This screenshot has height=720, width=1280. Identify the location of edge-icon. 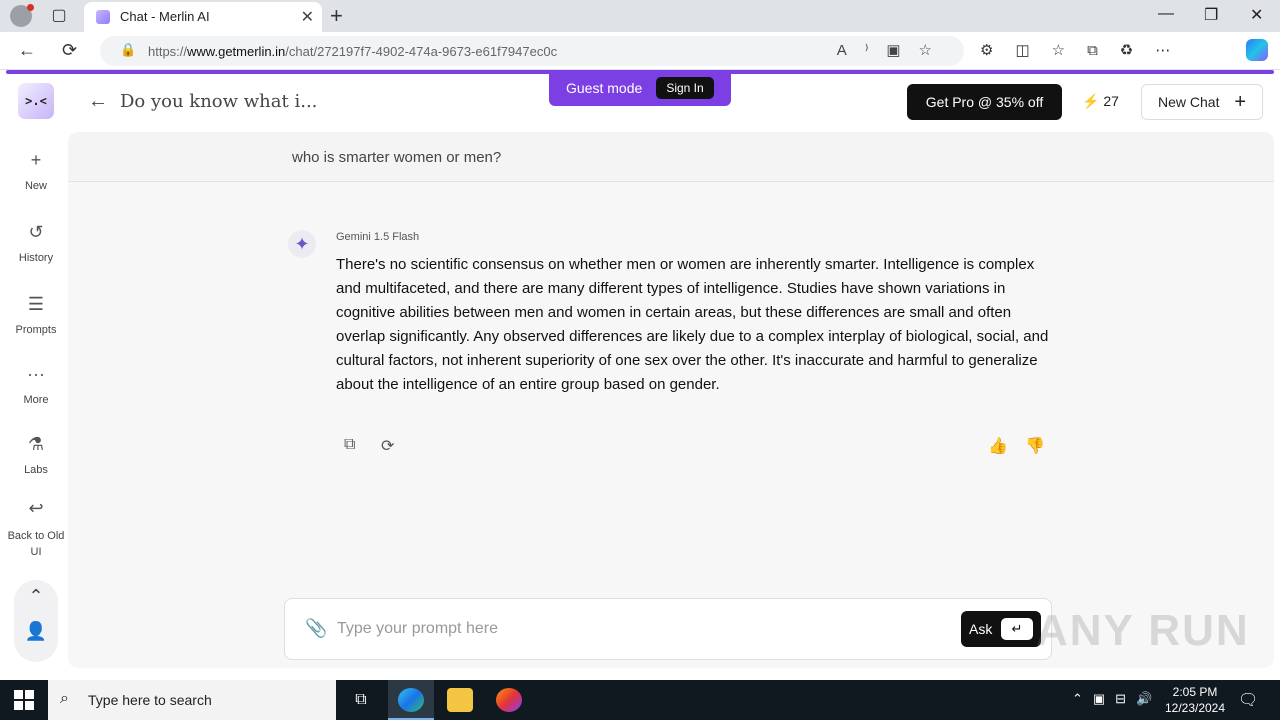
(411, 700).